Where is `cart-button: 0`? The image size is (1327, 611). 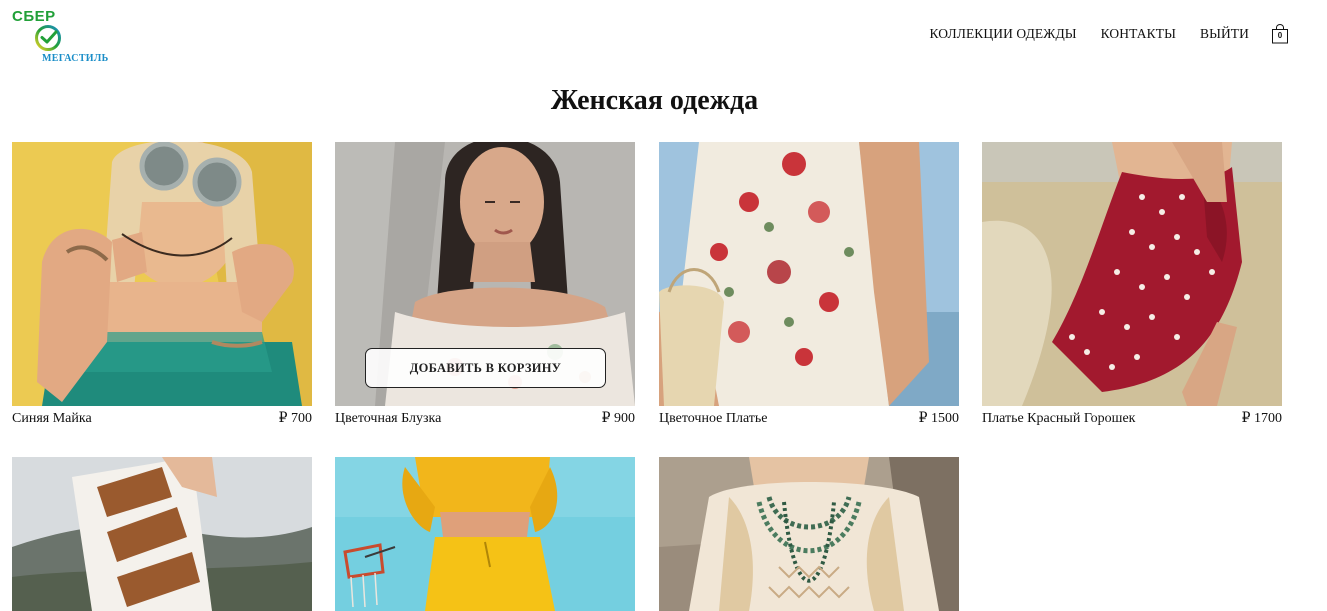
cart-button: 0 is located at coordinates (1280, 34).